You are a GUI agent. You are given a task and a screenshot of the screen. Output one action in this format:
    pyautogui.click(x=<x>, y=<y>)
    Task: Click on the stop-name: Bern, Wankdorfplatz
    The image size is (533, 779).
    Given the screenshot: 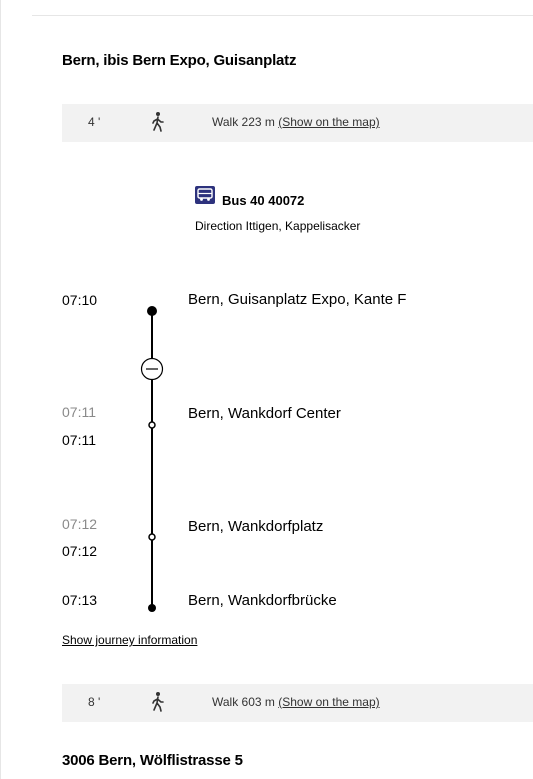 What is the action you would take?
    pyautogui.click(x=256, y=526)
    